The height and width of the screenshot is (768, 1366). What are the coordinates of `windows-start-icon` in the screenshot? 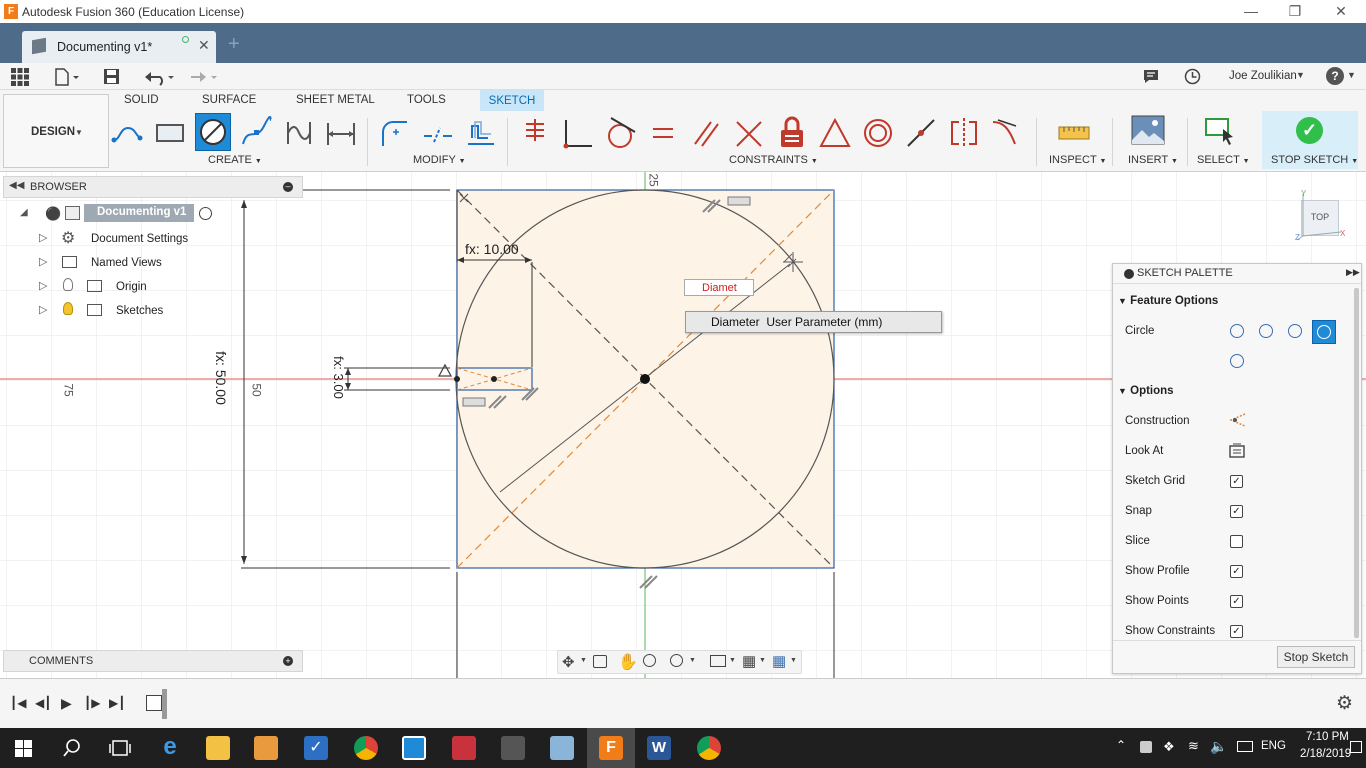 It's located at (23, 748).